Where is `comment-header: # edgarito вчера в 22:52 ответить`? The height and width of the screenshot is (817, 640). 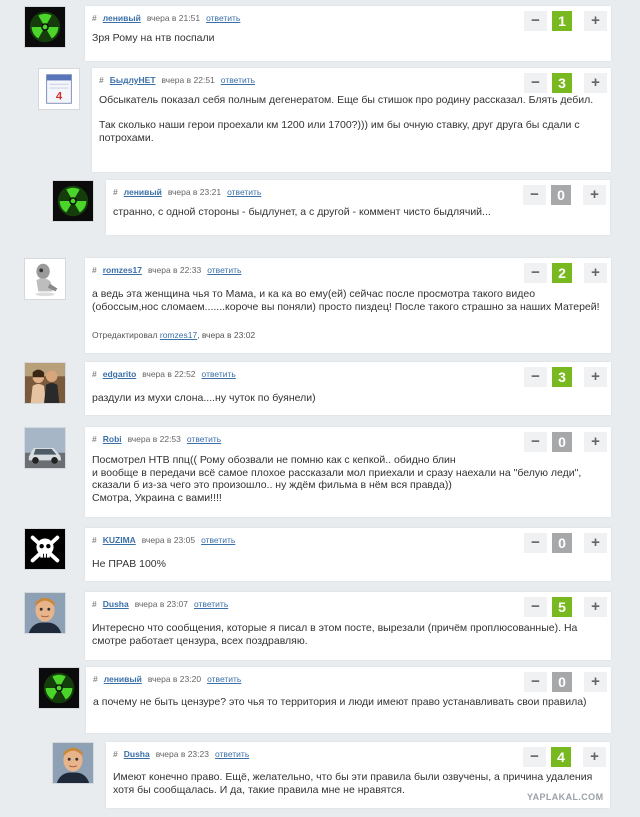 comment-header: # edgarito вчера в 22:52 ответить is located at coordinates (164, 374).